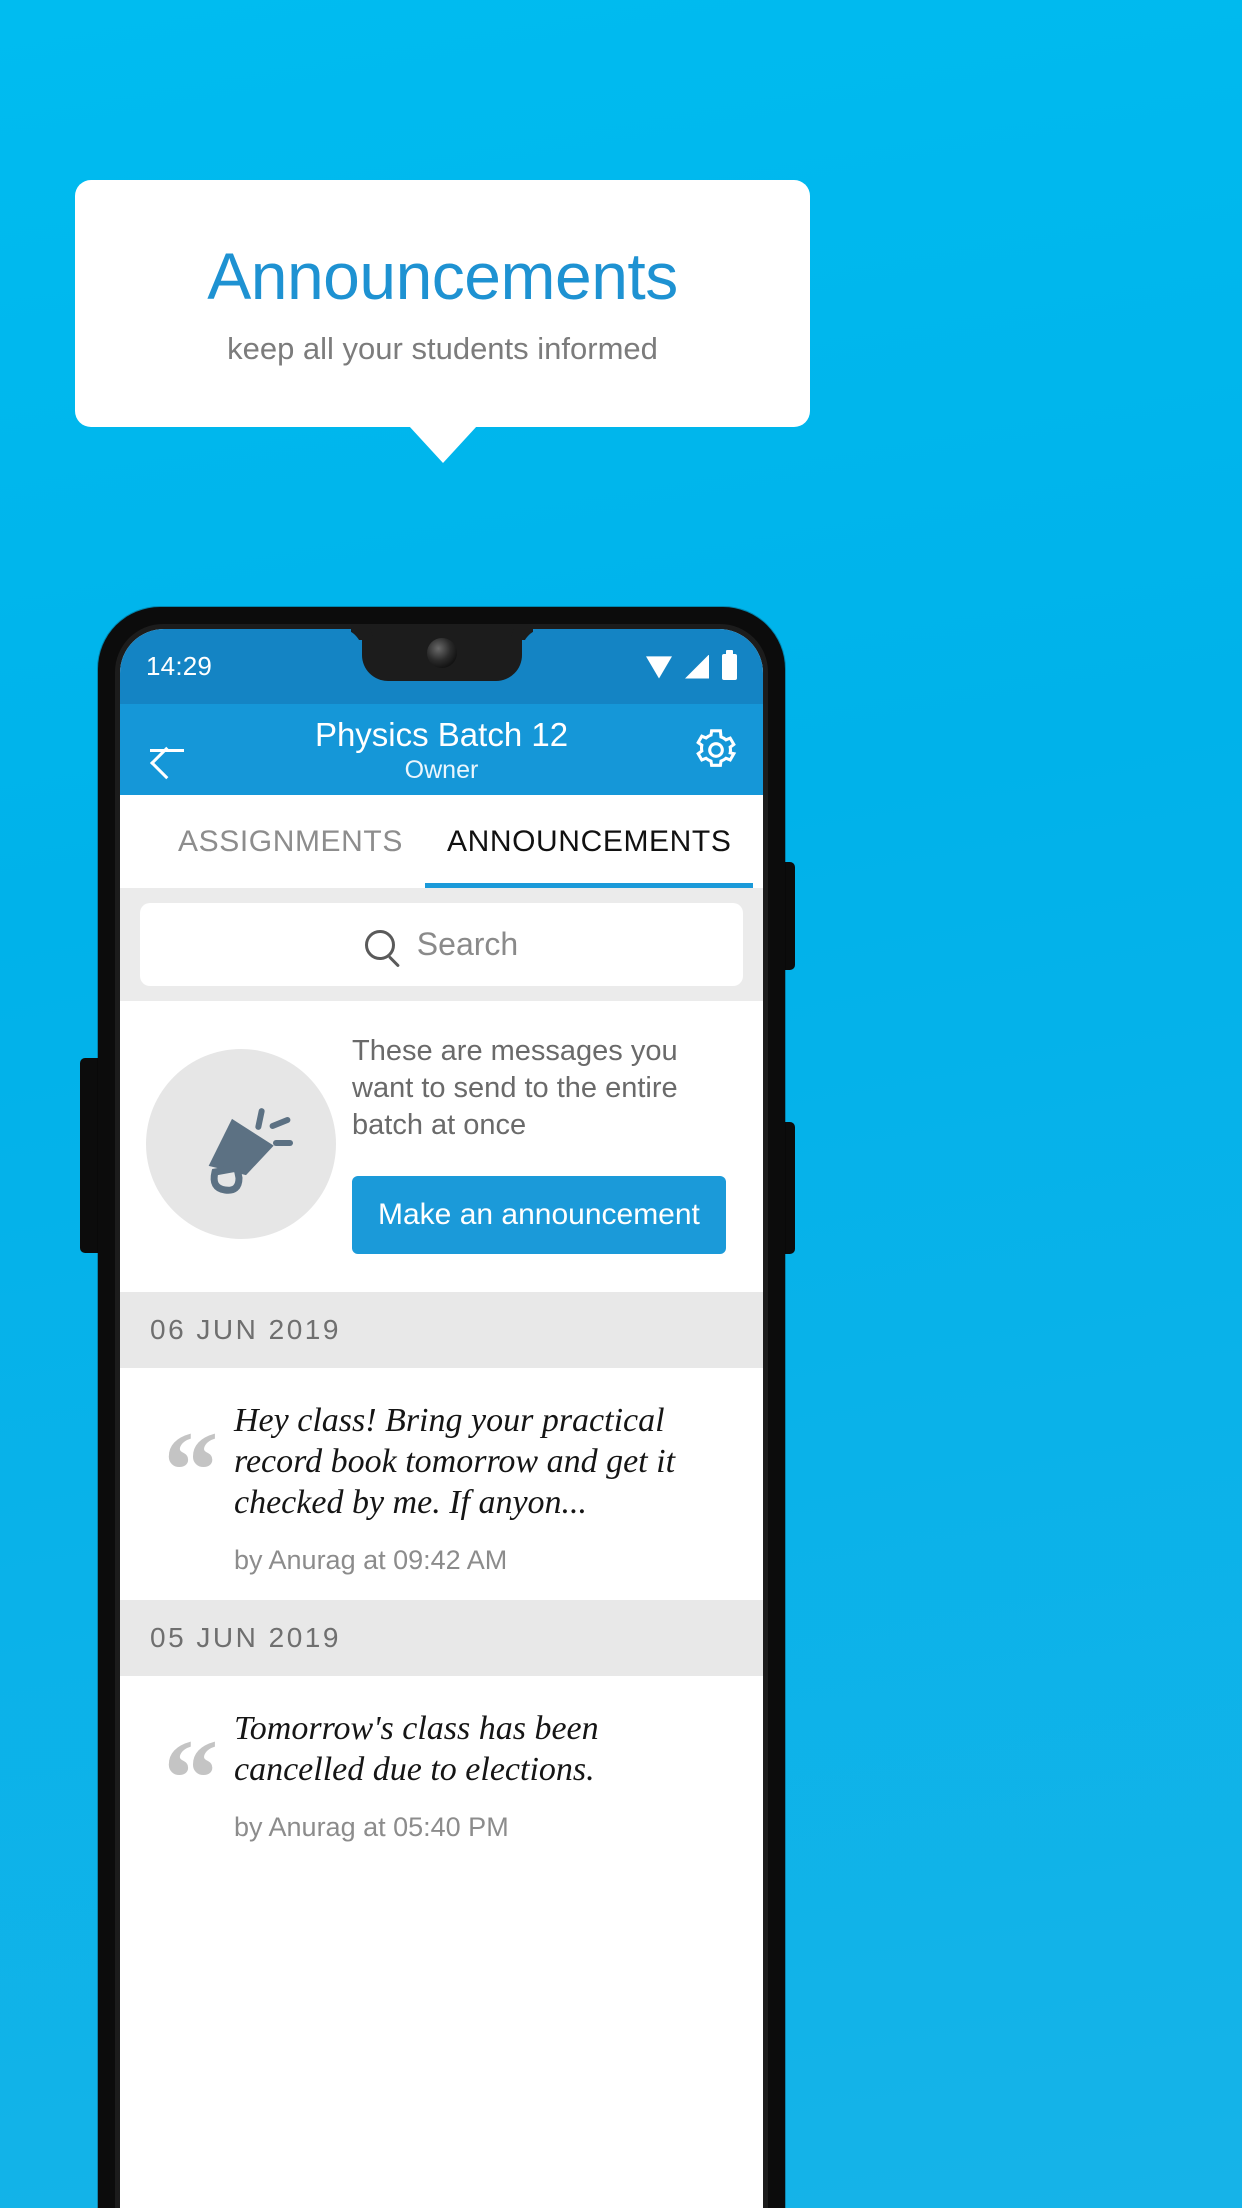  What do you see at coordinates (168, 750) in the screenshot?
I see `back-arrow-icon` at bounding box center [168, 750].